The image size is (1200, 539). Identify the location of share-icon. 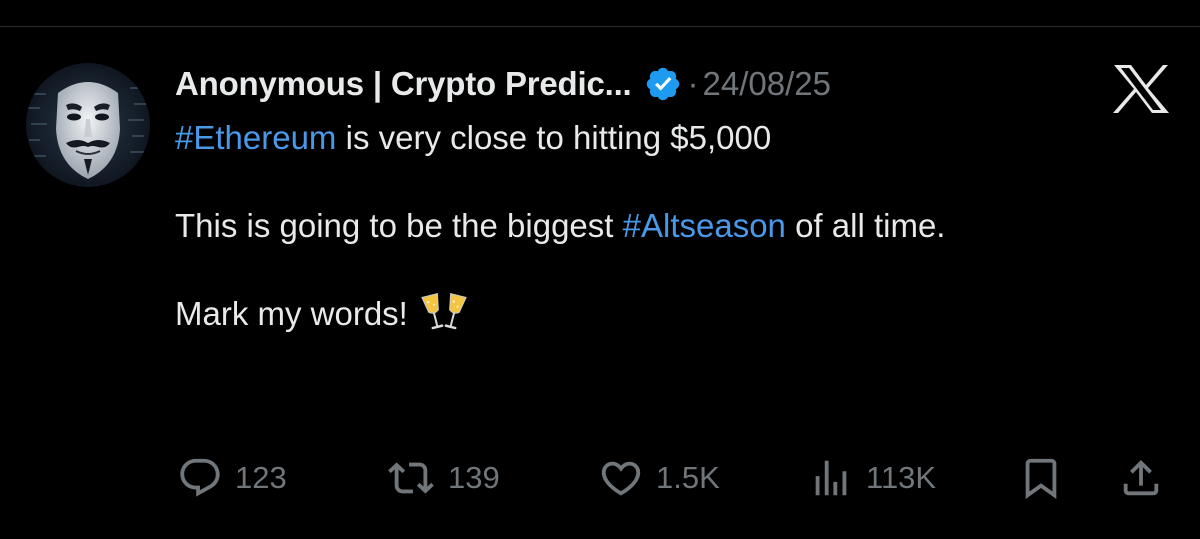
(1141, 477).